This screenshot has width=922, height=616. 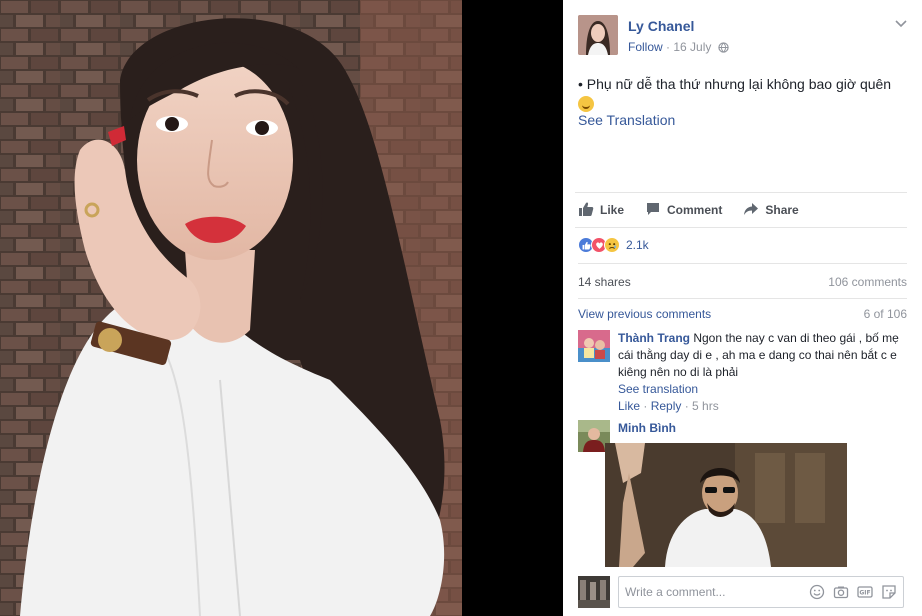 I want to click on author-avatar, so click(x=598, y=35).